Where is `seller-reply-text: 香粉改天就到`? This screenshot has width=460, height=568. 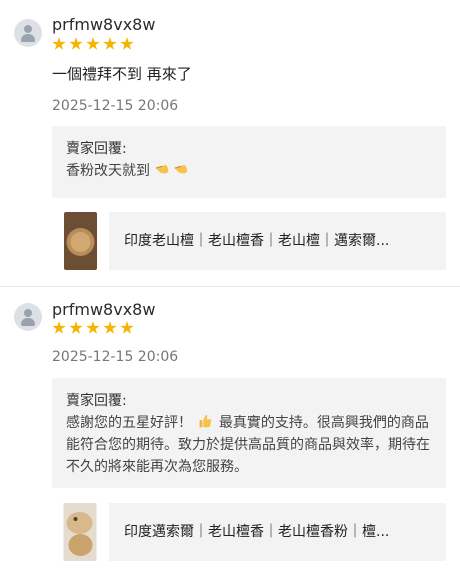 seller-reply-text: 香粉改天就到 is located at coordinates (251, 171).